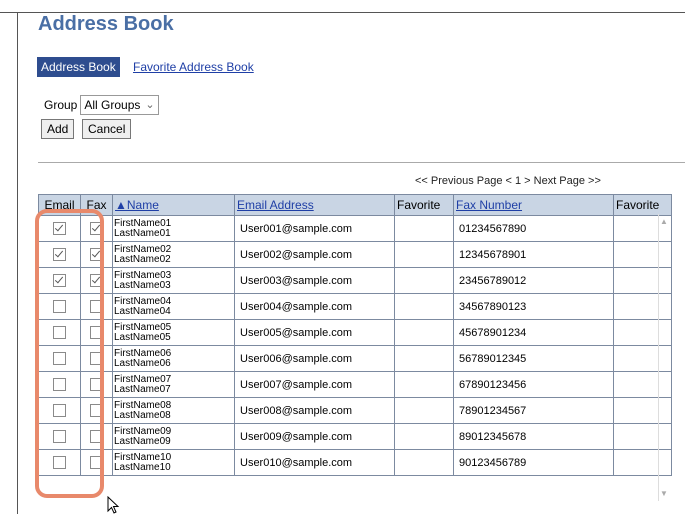 This screenshot has width=685, height=514. I want to click on name-cell: FirstName03 LastName03, so click(173, 280).